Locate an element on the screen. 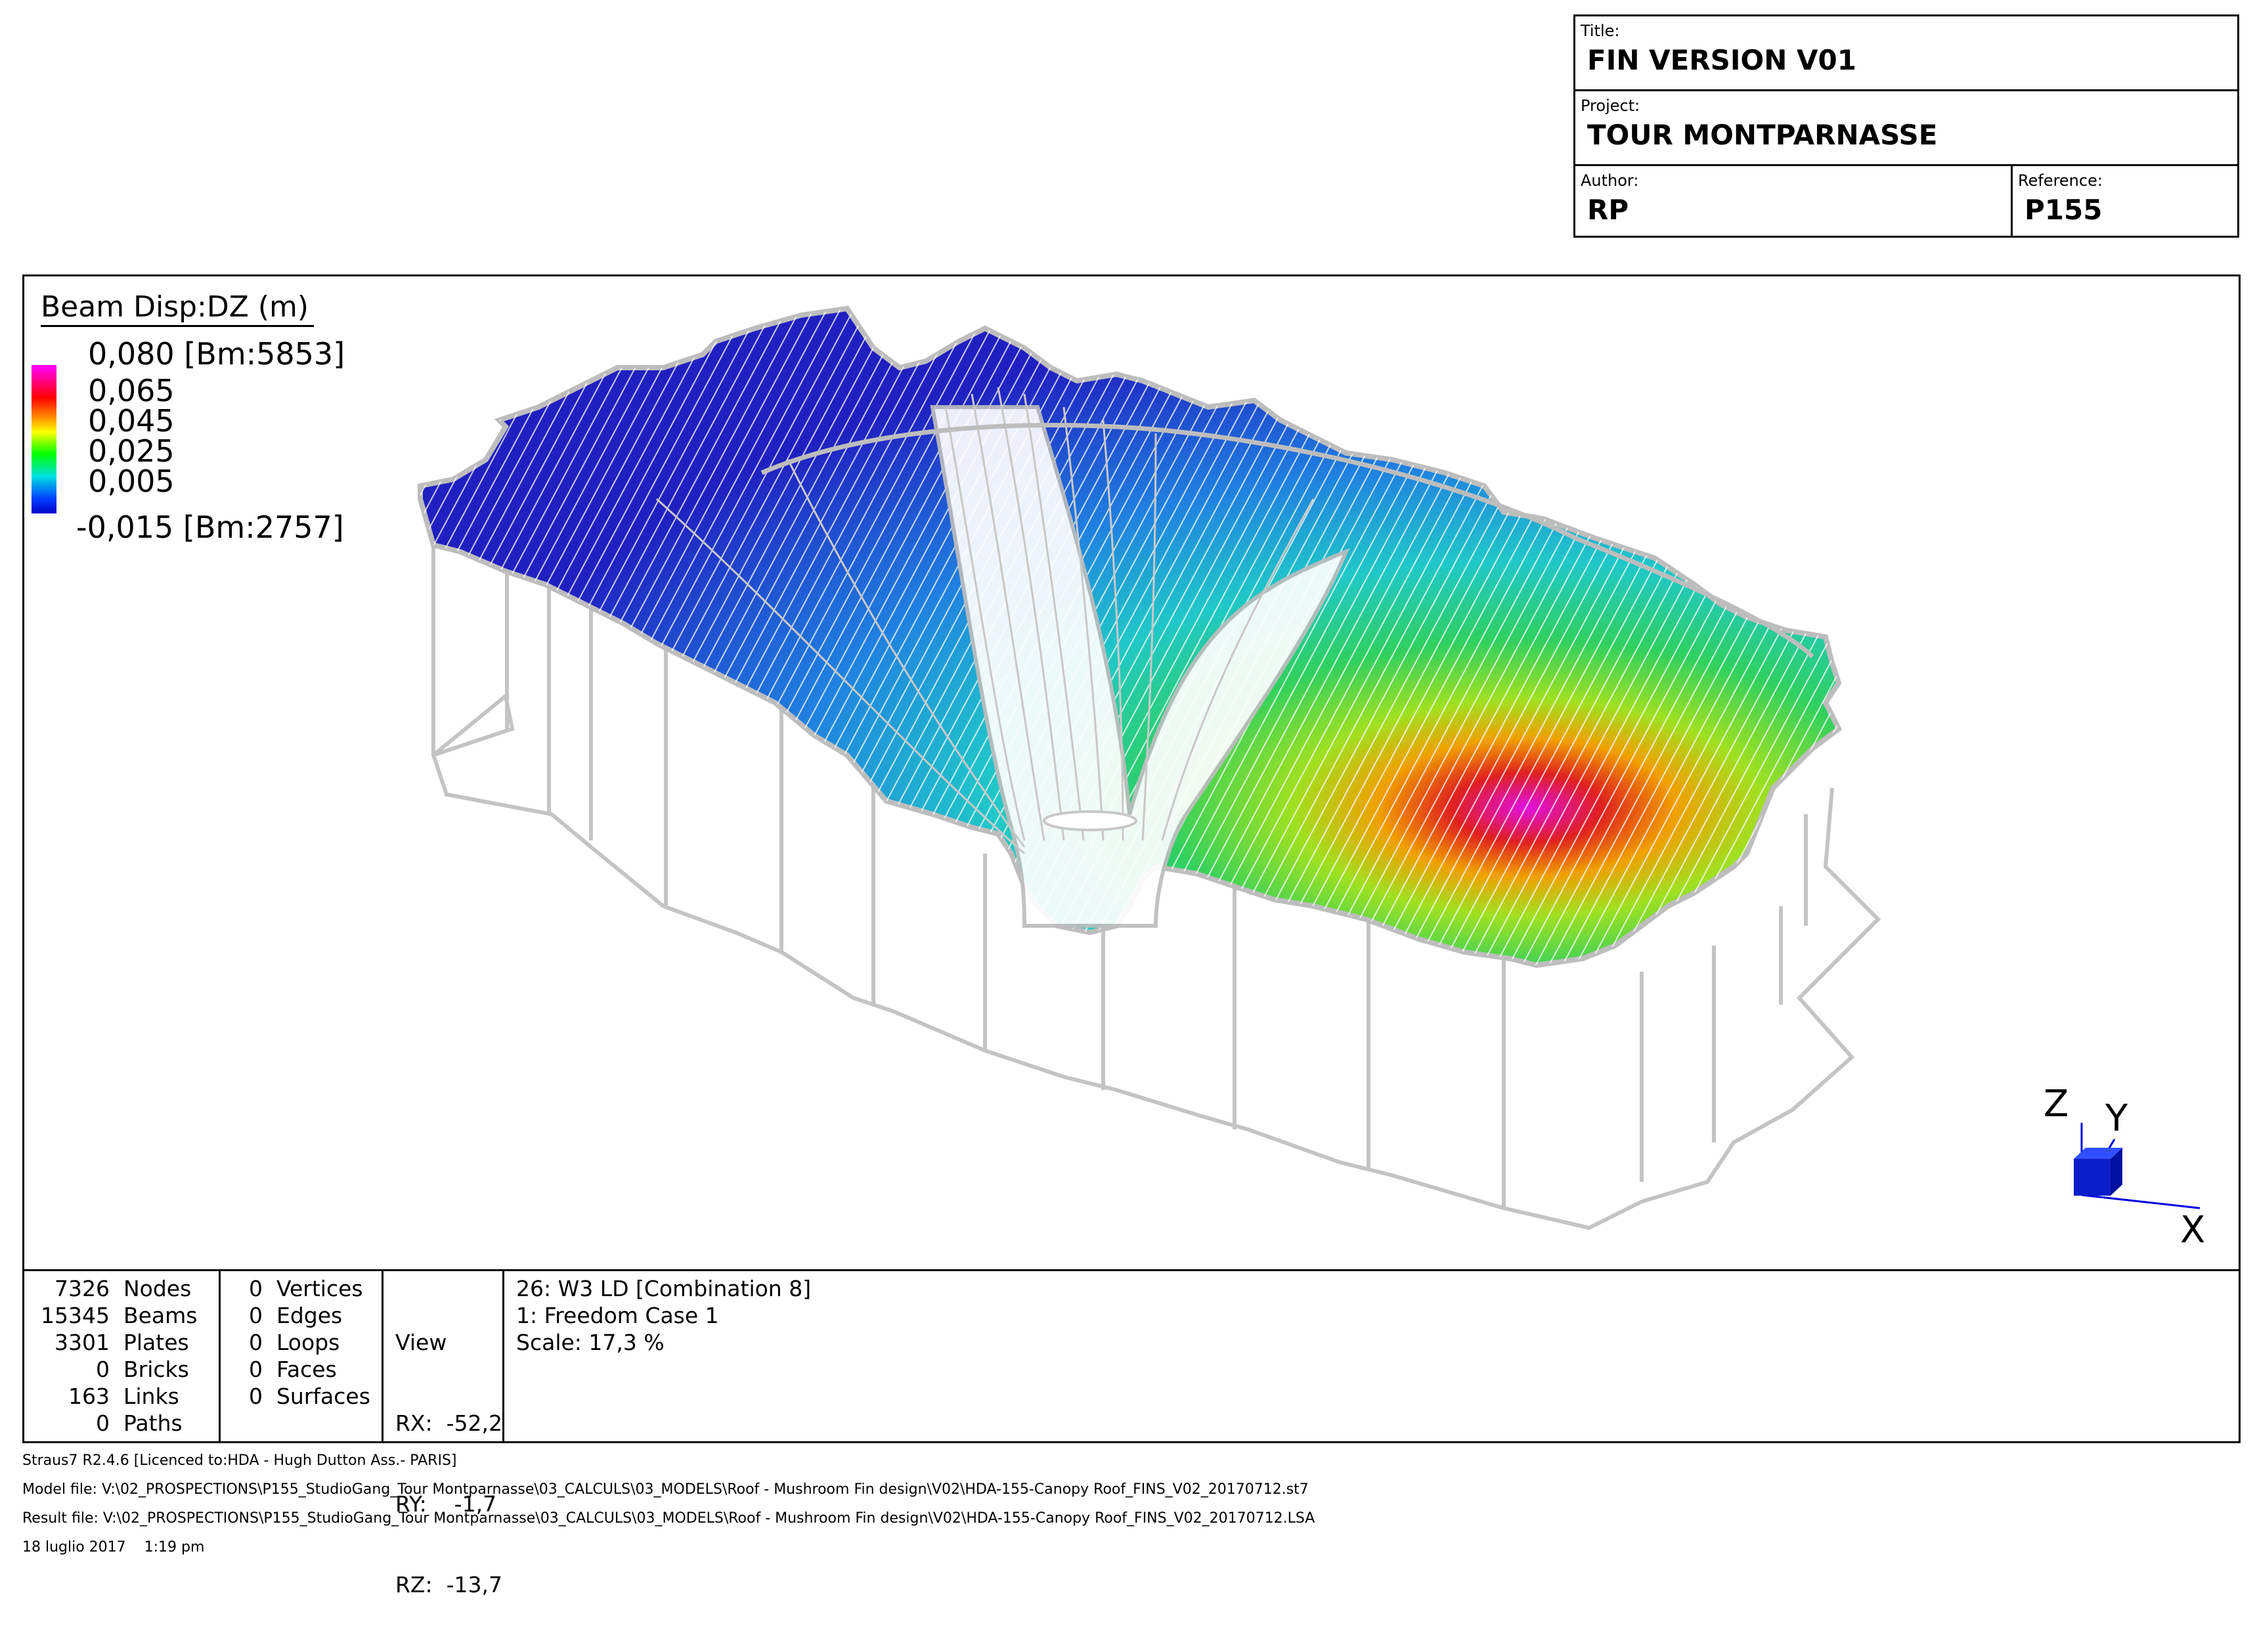  axes-cube-icon is located at coordinates (2093, 1177).